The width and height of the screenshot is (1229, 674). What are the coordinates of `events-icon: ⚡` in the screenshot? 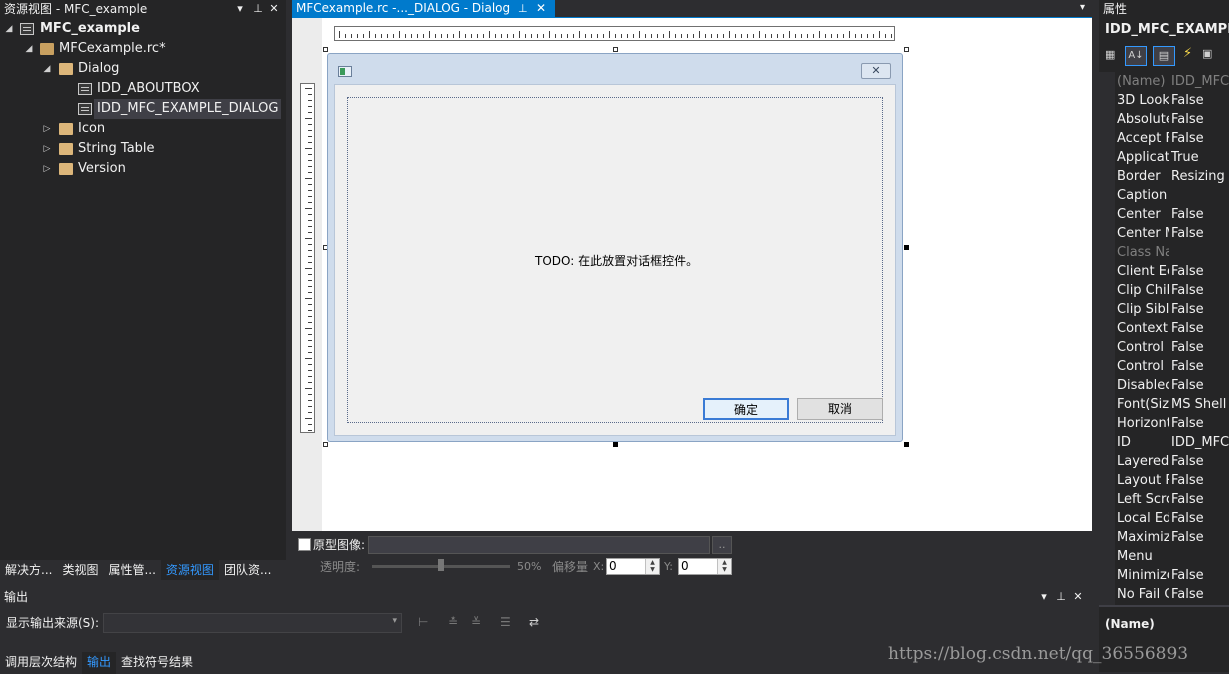 It's located at (1187, 53).